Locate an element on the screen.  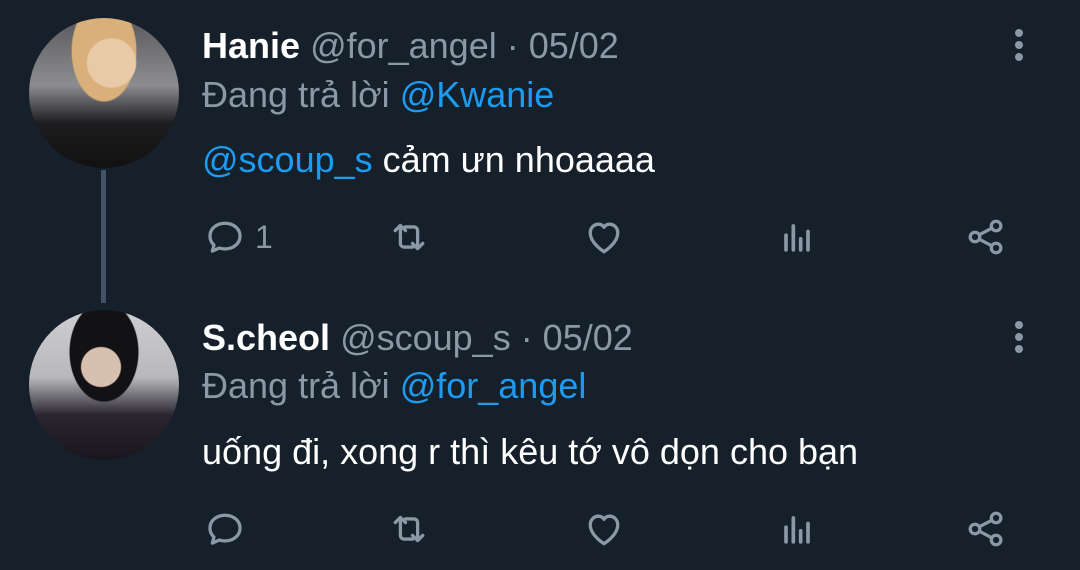
reply-context: Đang trả lời @for_angel is located at coordinates (394, 386).